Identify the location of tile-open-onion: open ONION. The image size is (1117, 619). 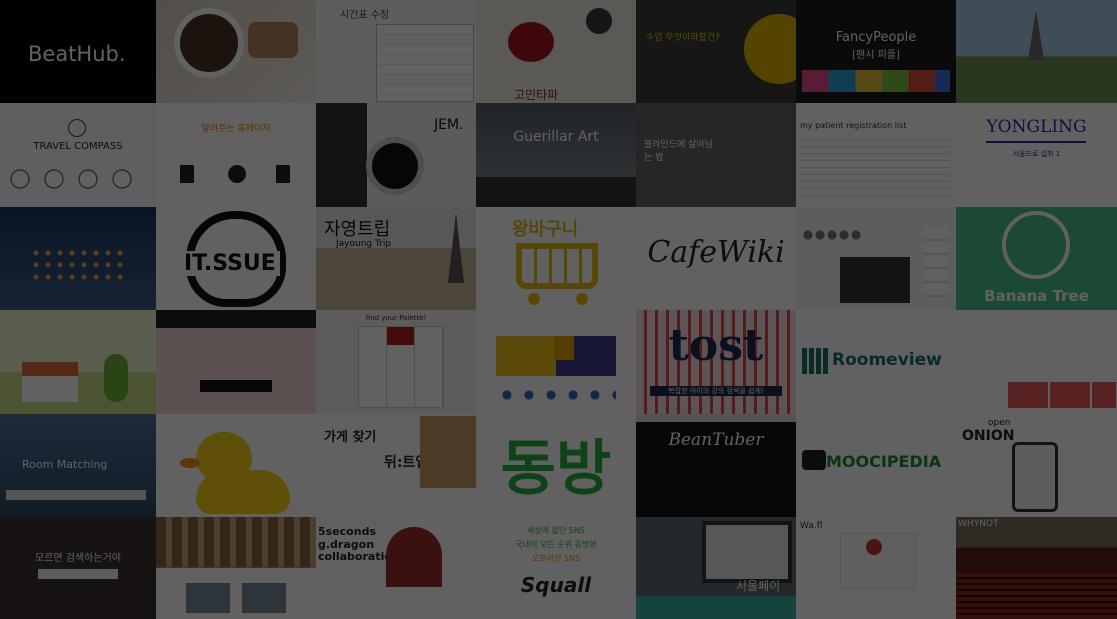
(1036, 465).